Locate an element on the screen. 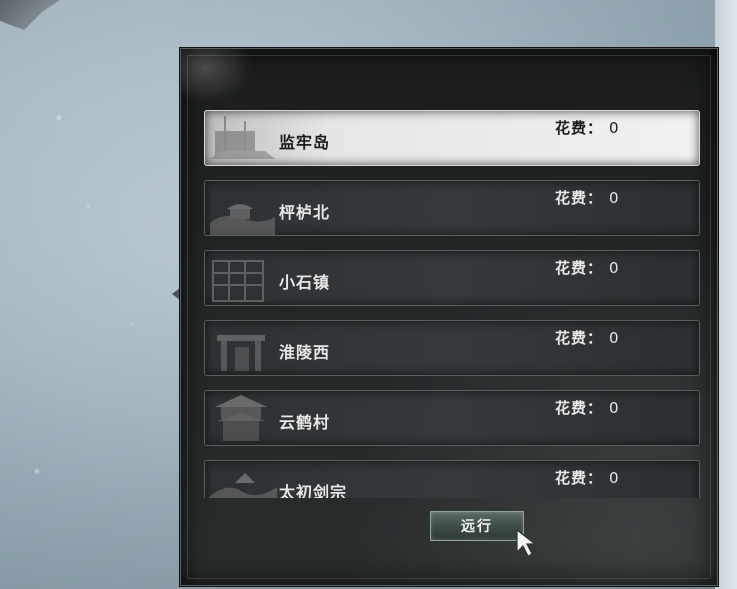 The height and width of the screenshot is (589, 737). destination-name: 云鹤村 is located at coordinates (305, 422).